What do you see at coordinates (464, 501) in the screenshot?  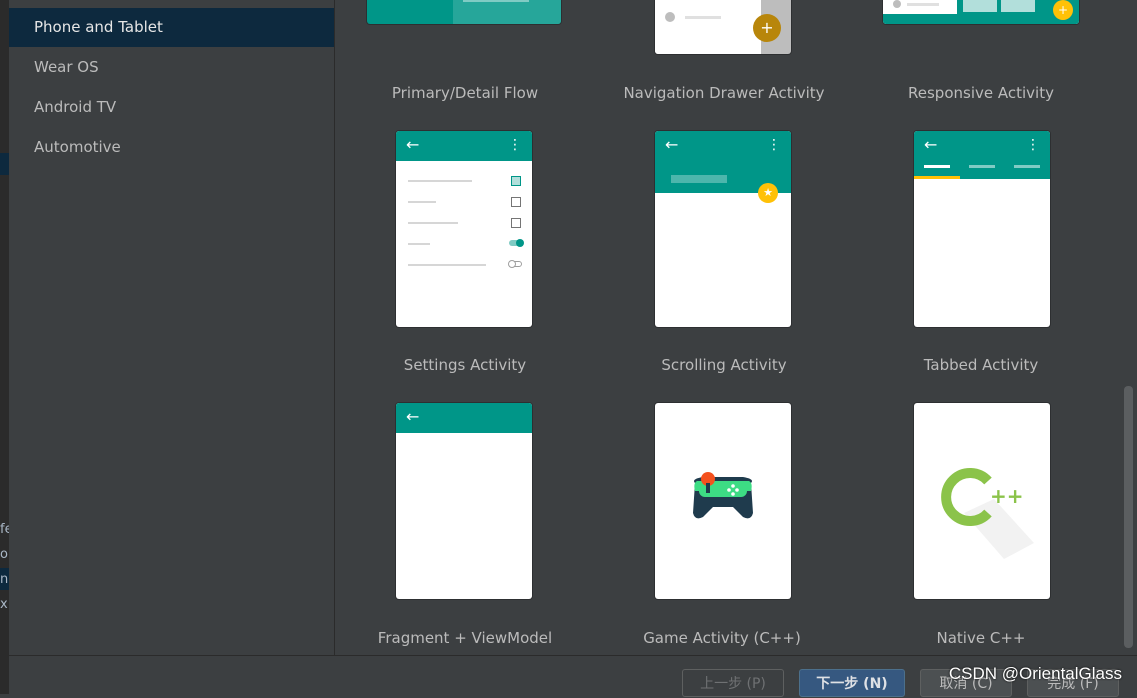 I see `template-preview: ←` at bounding box center [464, 501].